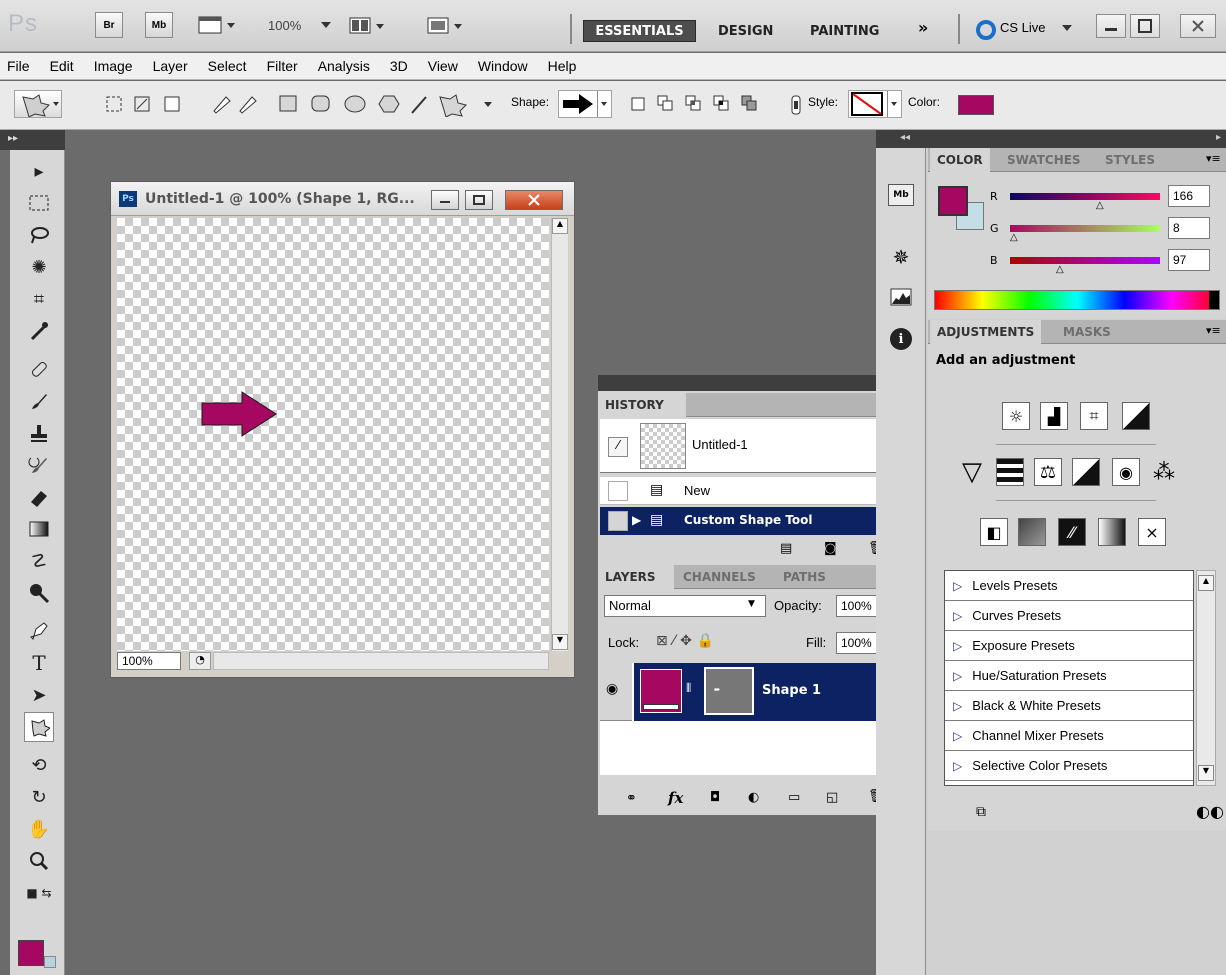 The height and width of the screenshot is (975, 1226). What do you see at coordinates (1051, 139) in the screenshot?
I see `dock-header: ◂◂ ▸` at bounding box center [1051, 139].